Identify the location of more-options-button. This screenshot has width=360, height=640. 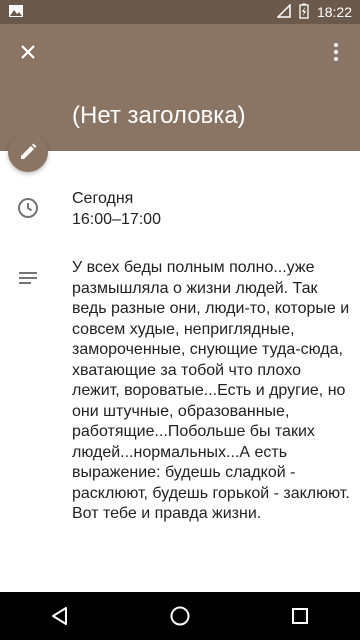
(336, 52).